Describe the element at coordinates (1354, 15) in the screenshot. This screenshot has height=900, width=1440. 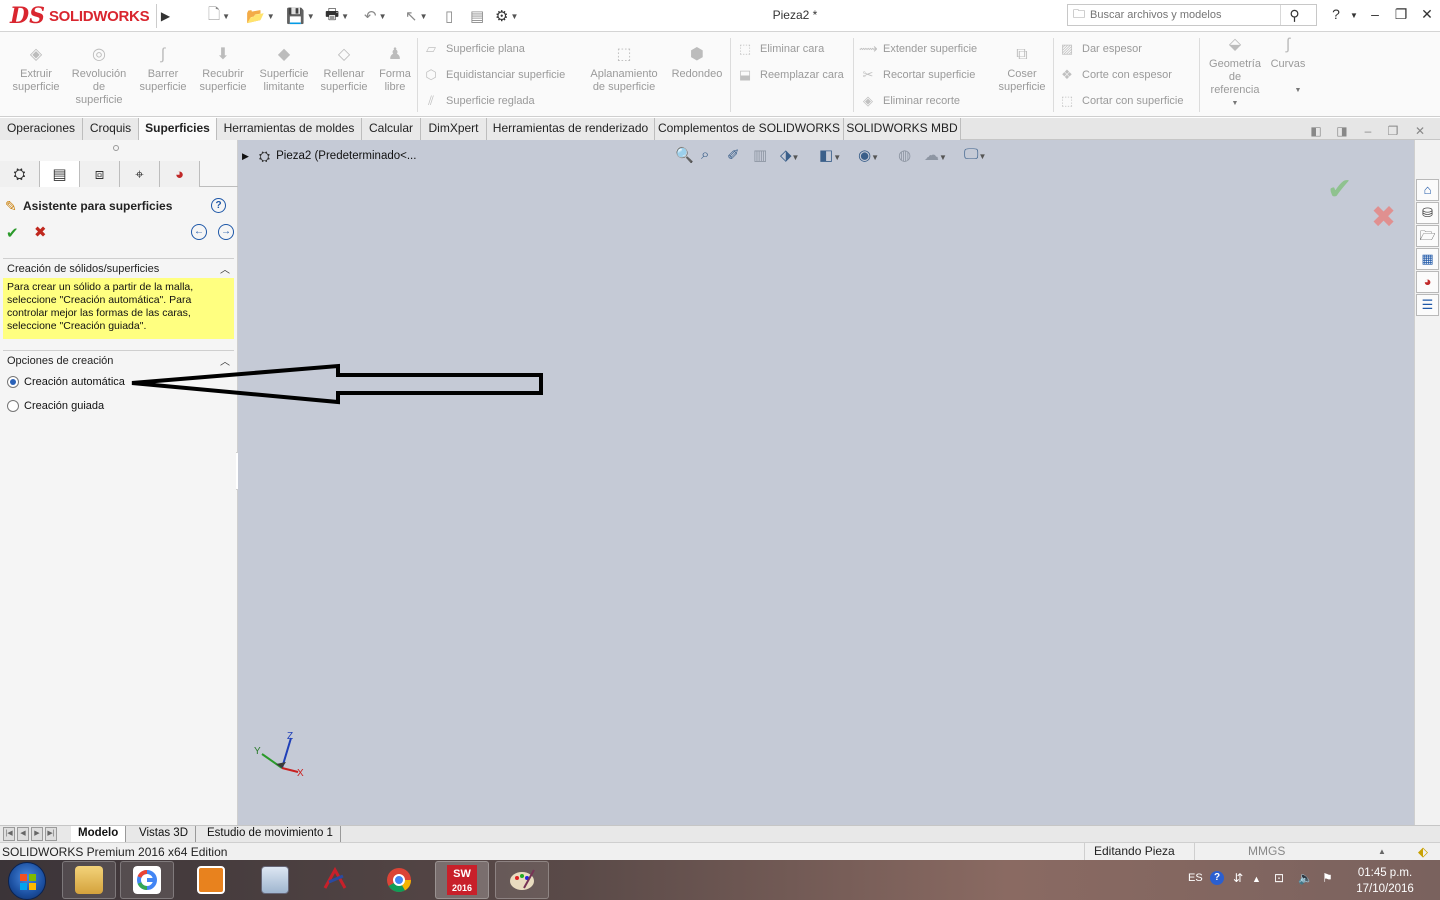
I see `help-dropdown-icon: ▼` at that location.